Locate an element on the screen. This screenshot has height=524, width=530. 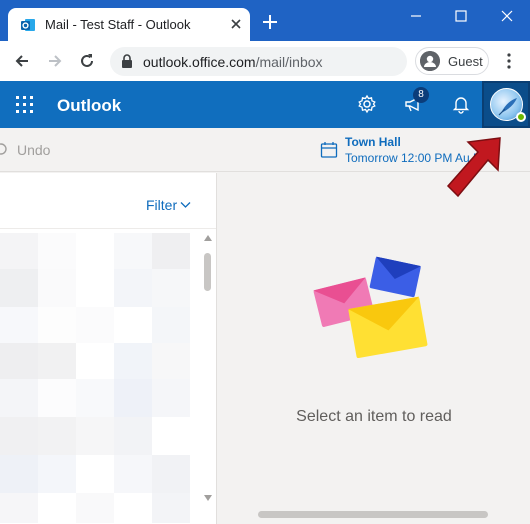
close-tab-icon is located at coordinates (236, 24).